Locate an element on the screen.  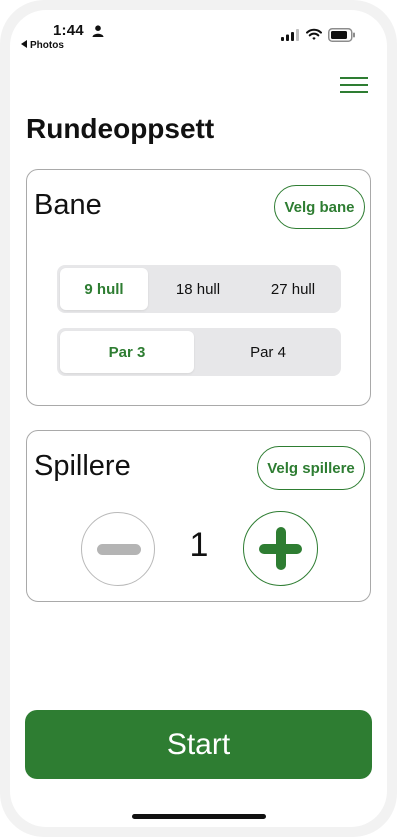
plus-icon-vertical is located at coordinates (281, 548).